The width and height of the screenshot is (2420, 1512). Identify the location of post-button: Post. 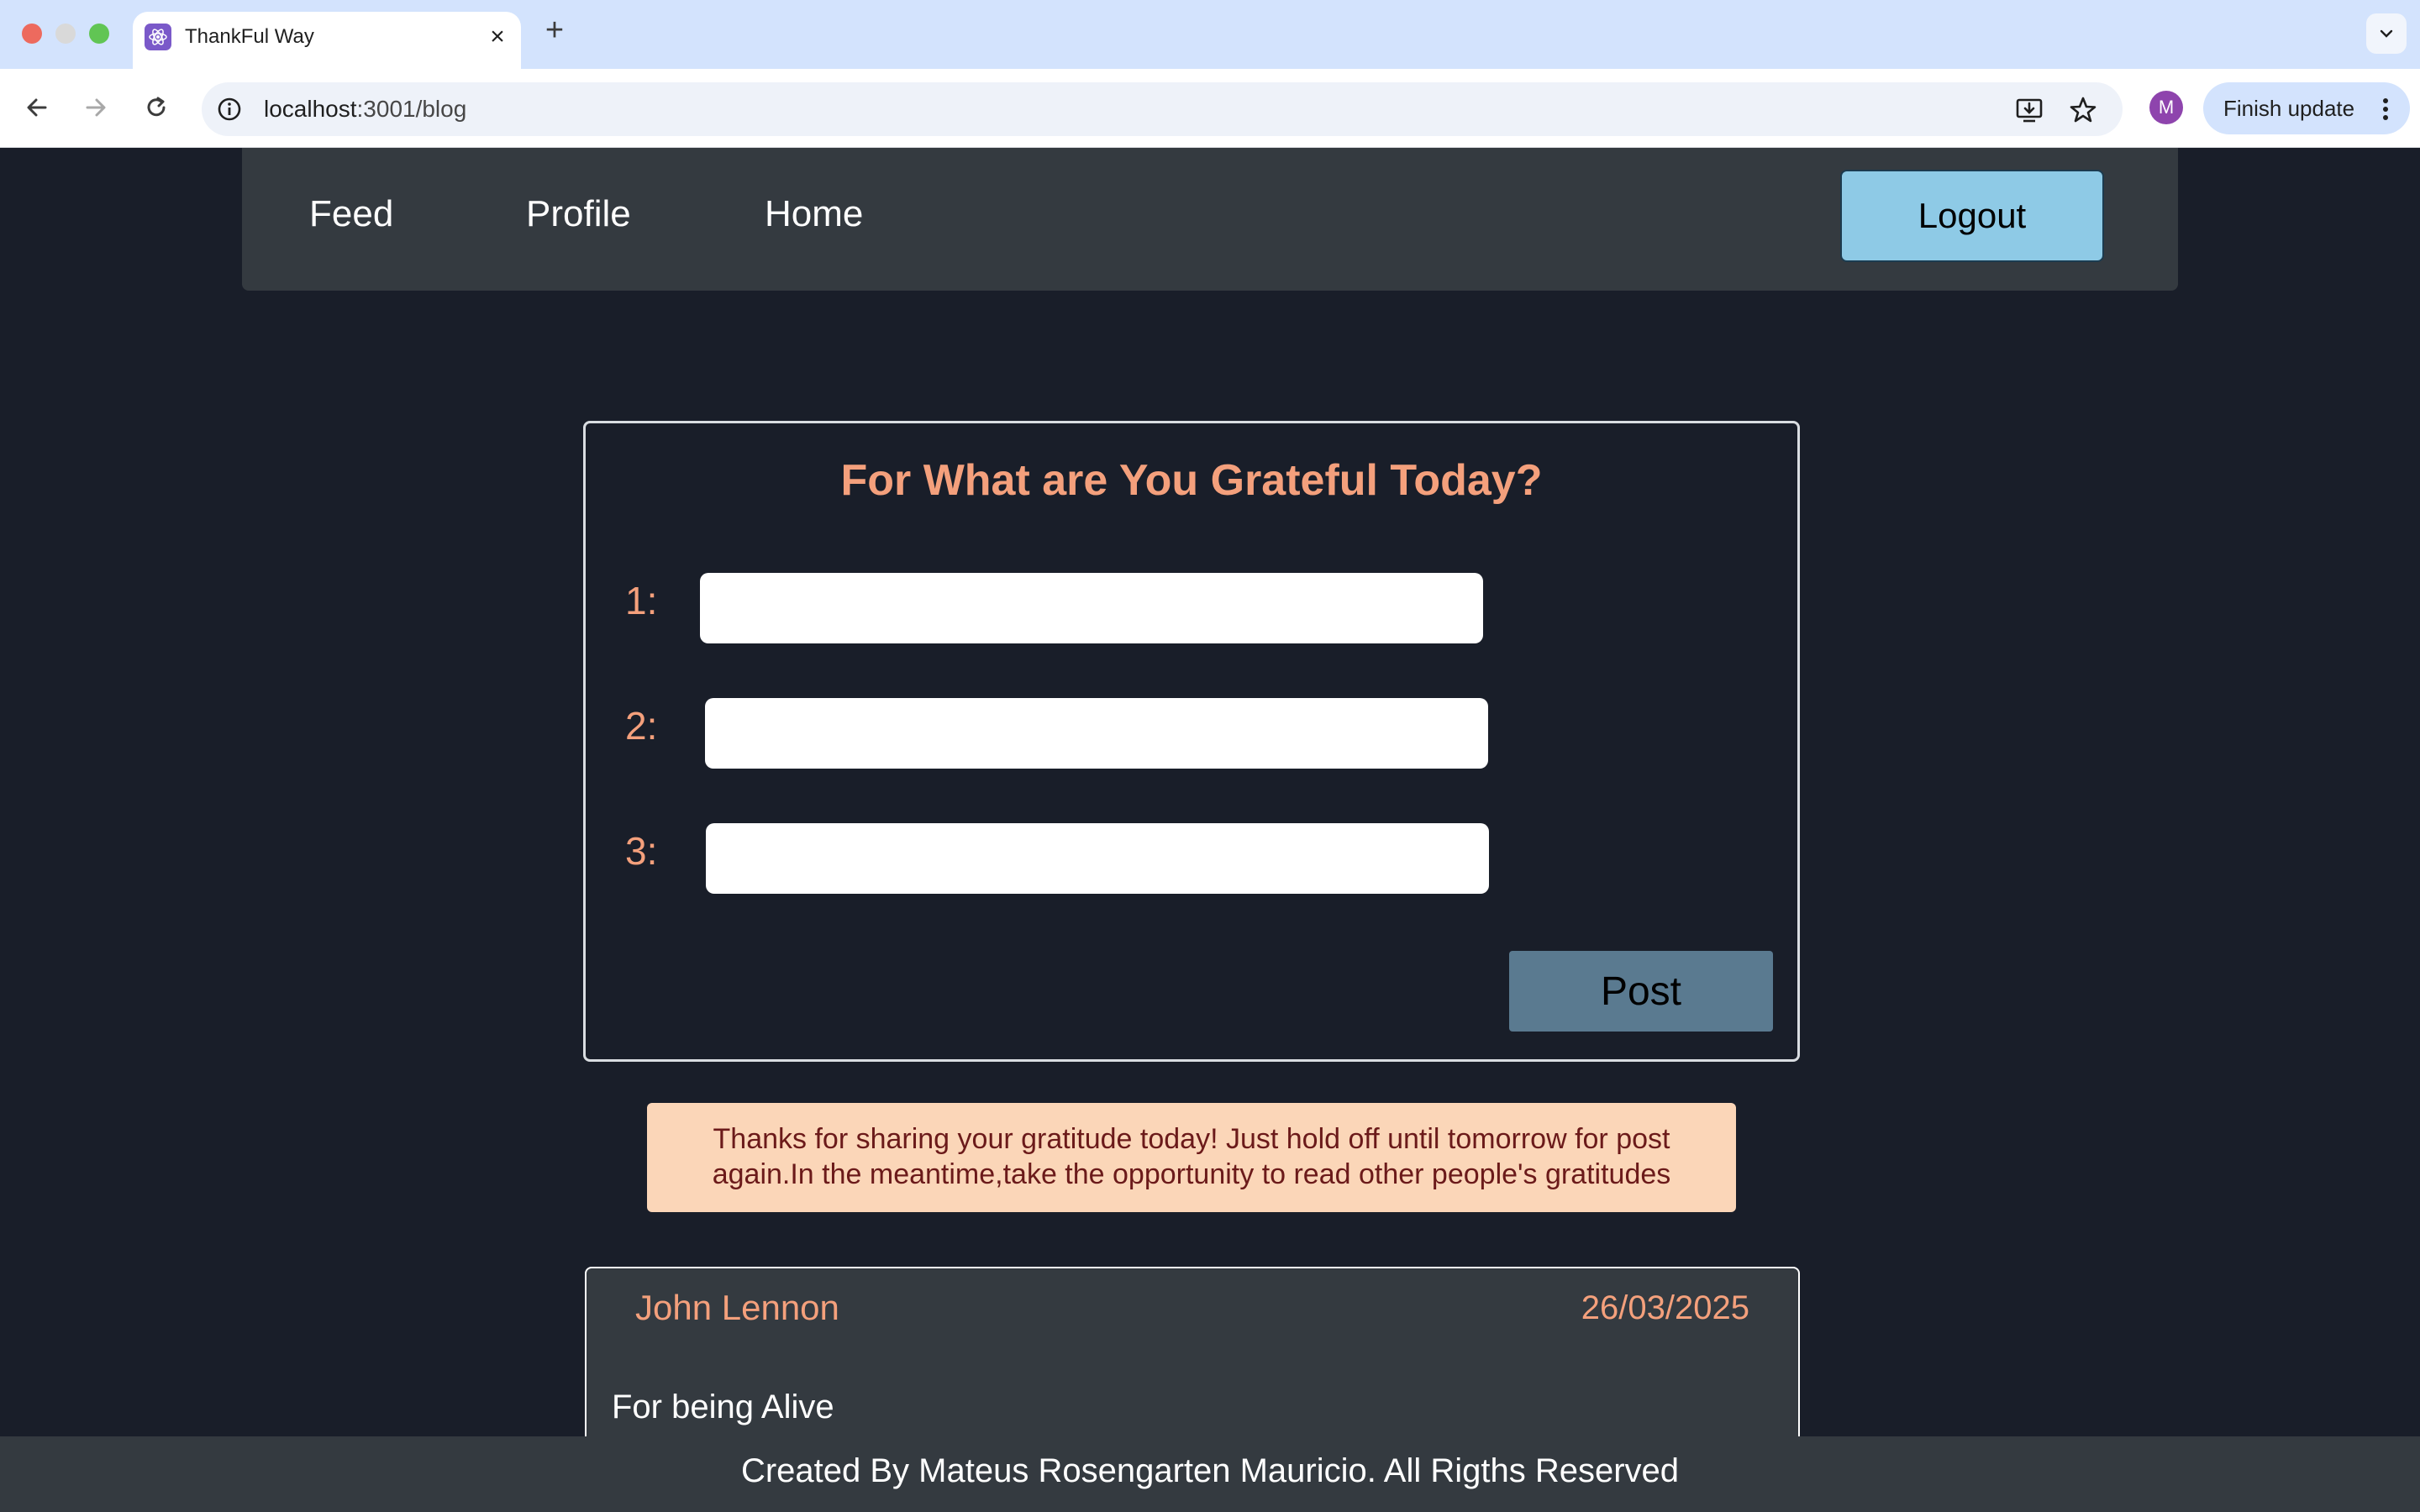
(1641, 991).